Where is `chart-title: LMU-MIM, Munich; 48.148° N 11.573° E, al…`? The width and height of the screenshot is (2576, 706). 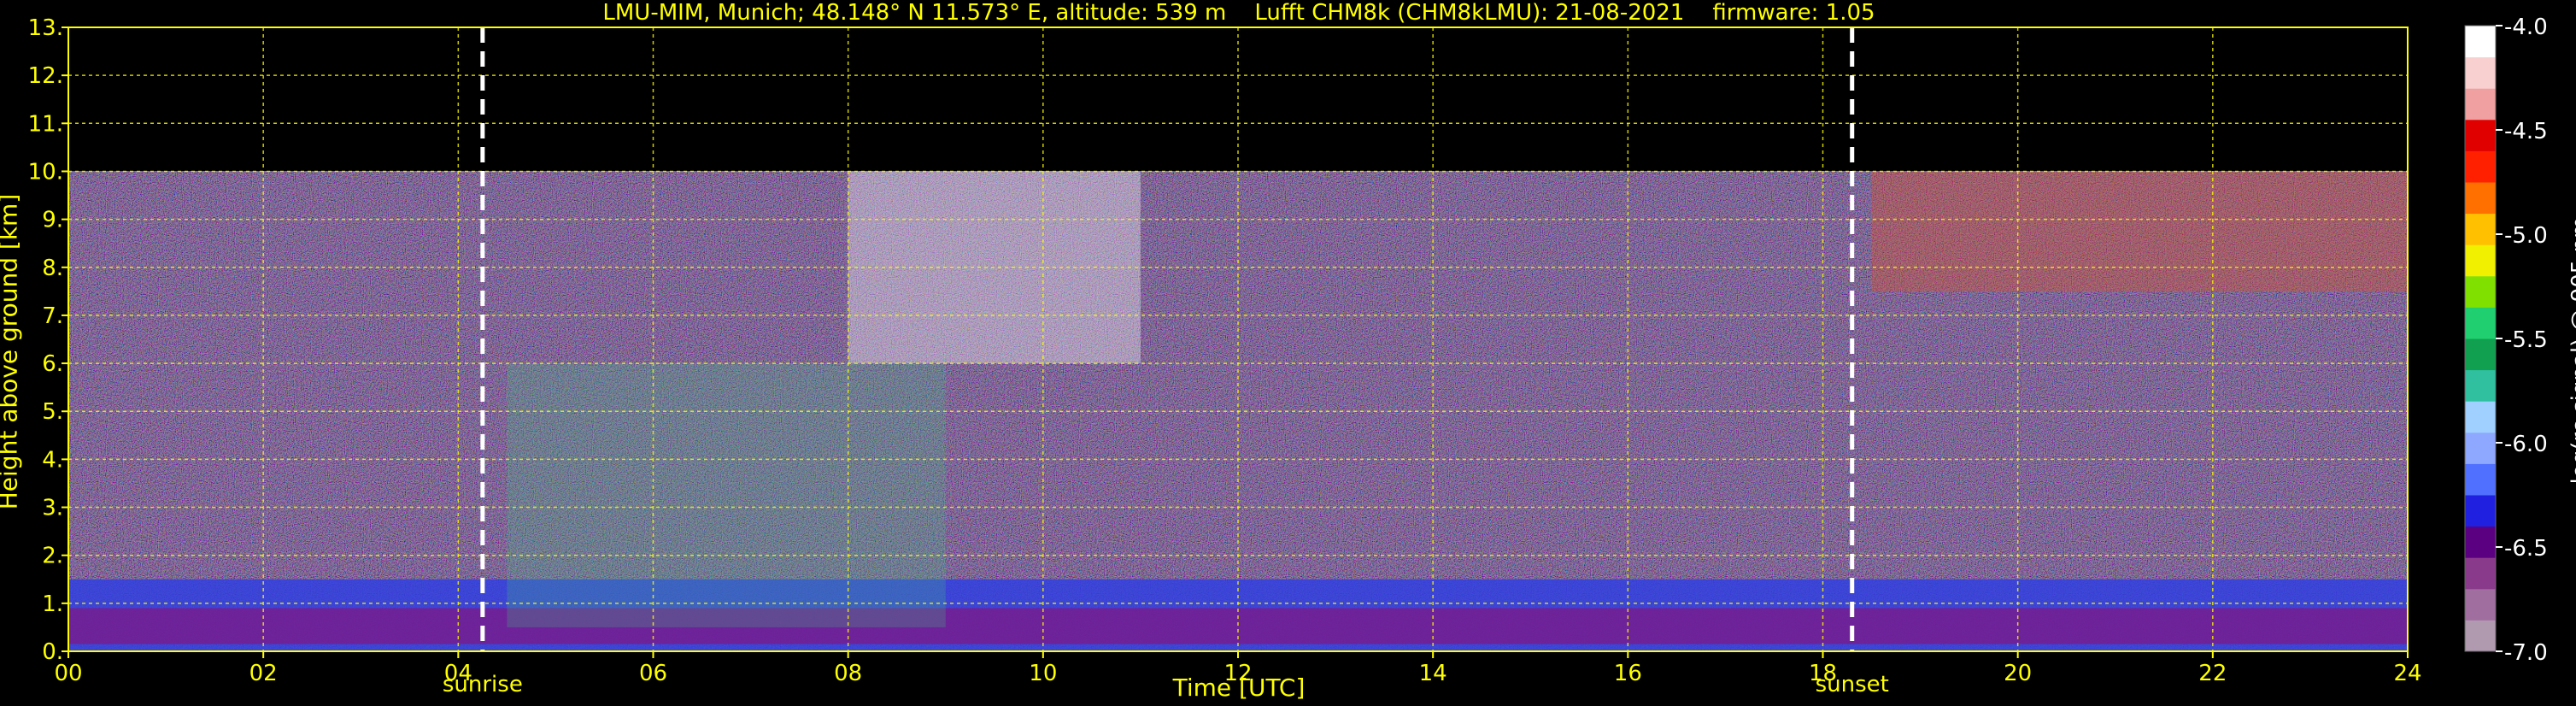
chart-title: LMU-MIM, Munich; 48.148° N 11.573° E, al… is located at coordinates (1238, 13).